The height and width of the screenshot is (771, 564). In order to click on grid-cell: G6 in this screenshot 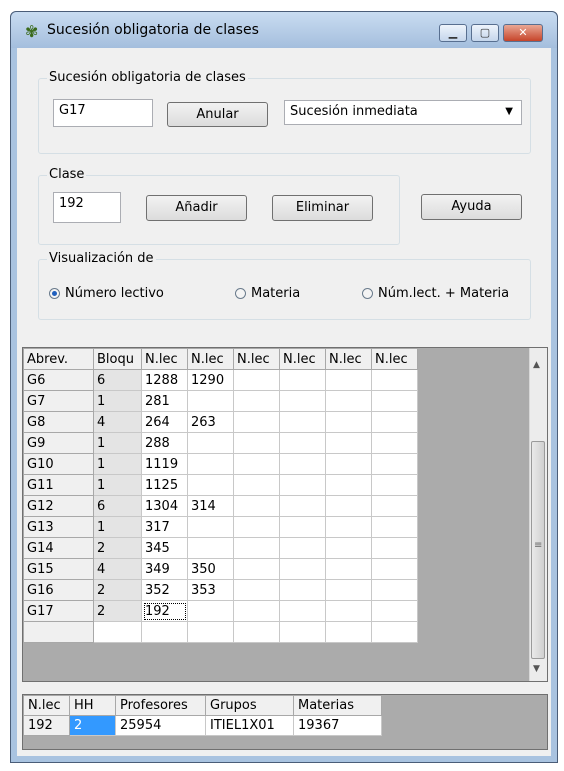, I will do `click(58, 380)`.